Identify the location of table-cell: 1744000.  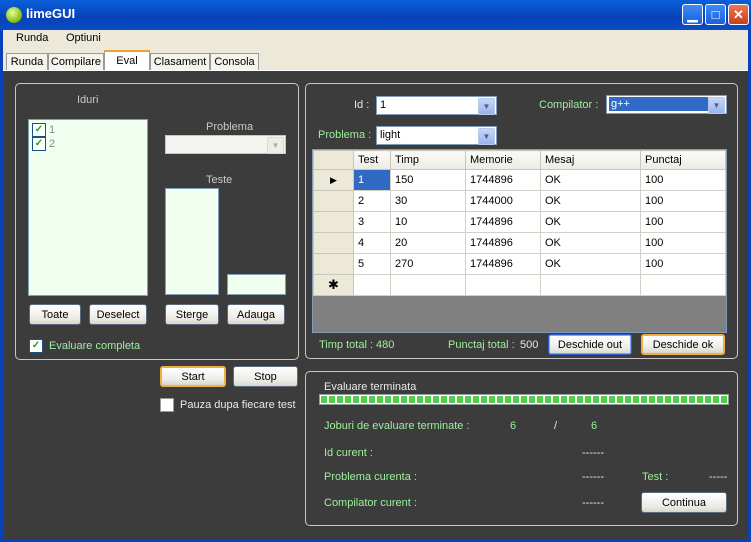
(503, 201).